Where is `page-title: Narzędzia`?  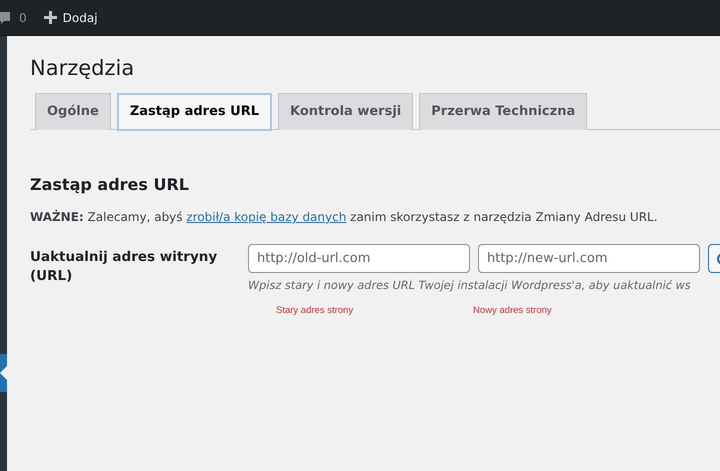 page-title: Narzędzia is located at coordinates (83, 68).